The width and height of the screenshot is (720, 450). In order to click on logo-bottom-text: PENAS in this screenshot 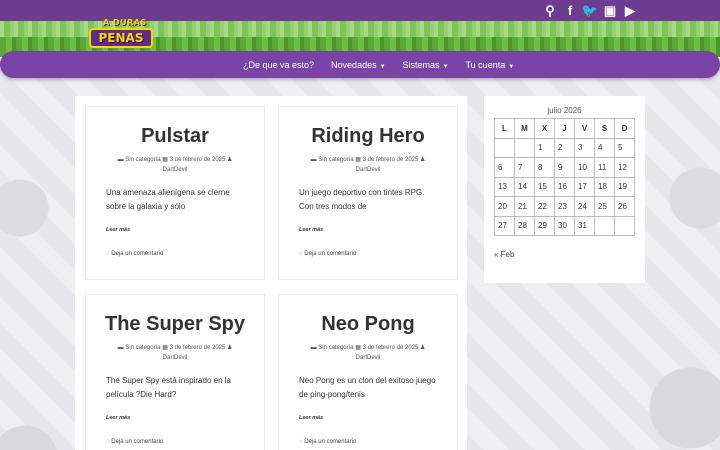, I will do `click(121, 38)`.